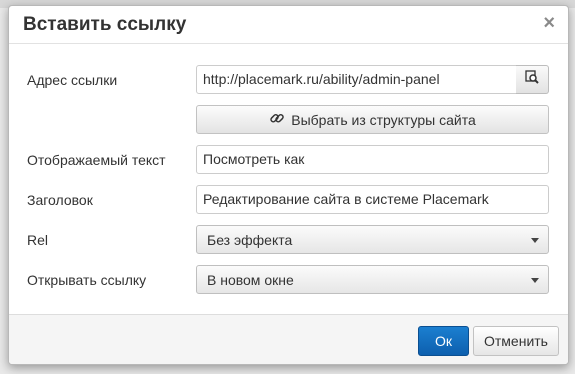 The height and width of the screenshot is (374, 575). What do you see at coordinates (105, 24) in the screenshot?
I see `dialog-title: Вставить ссылку` at bounding box center [105, 24].